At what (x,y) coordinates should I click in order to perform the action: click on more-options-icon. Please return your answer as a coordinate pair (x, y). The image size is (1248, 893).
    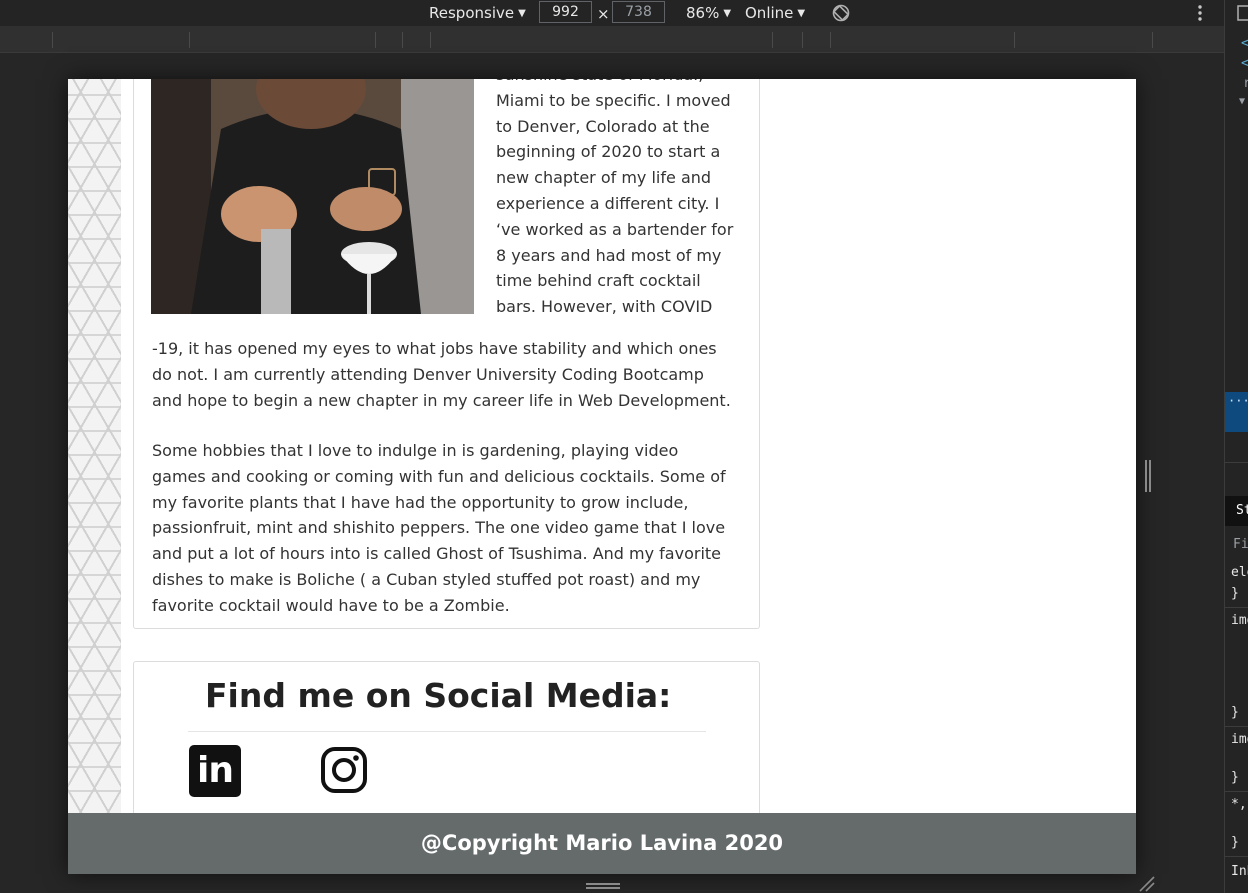
    Looking at the image, I should click on (1200, 13).